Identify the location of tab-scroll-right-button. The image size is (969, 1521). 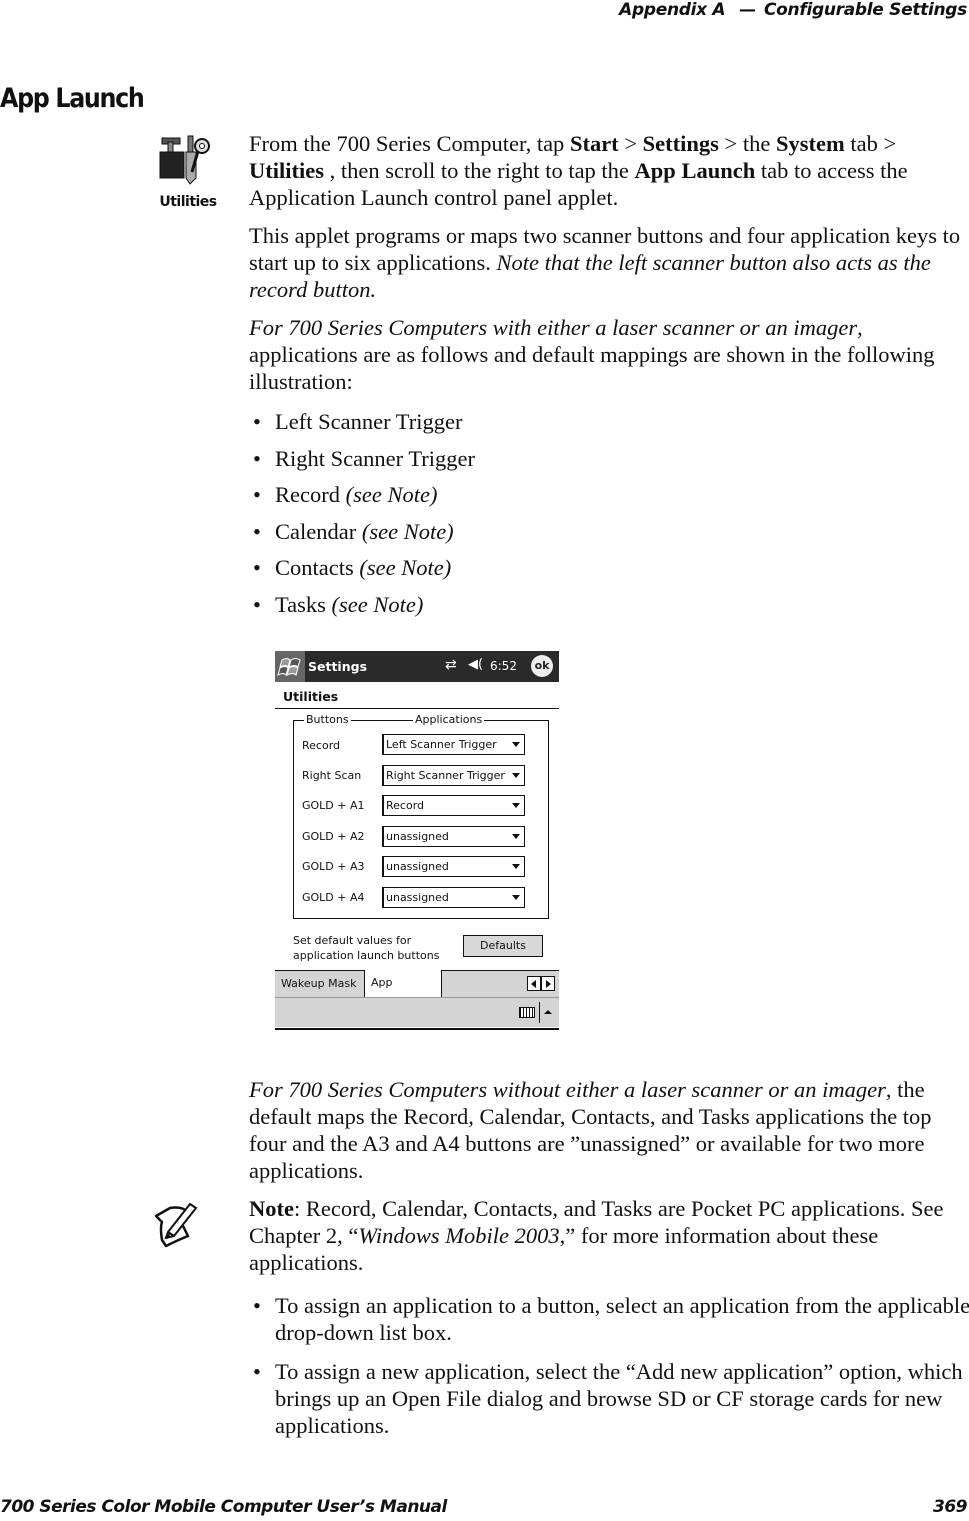
(548, 983).